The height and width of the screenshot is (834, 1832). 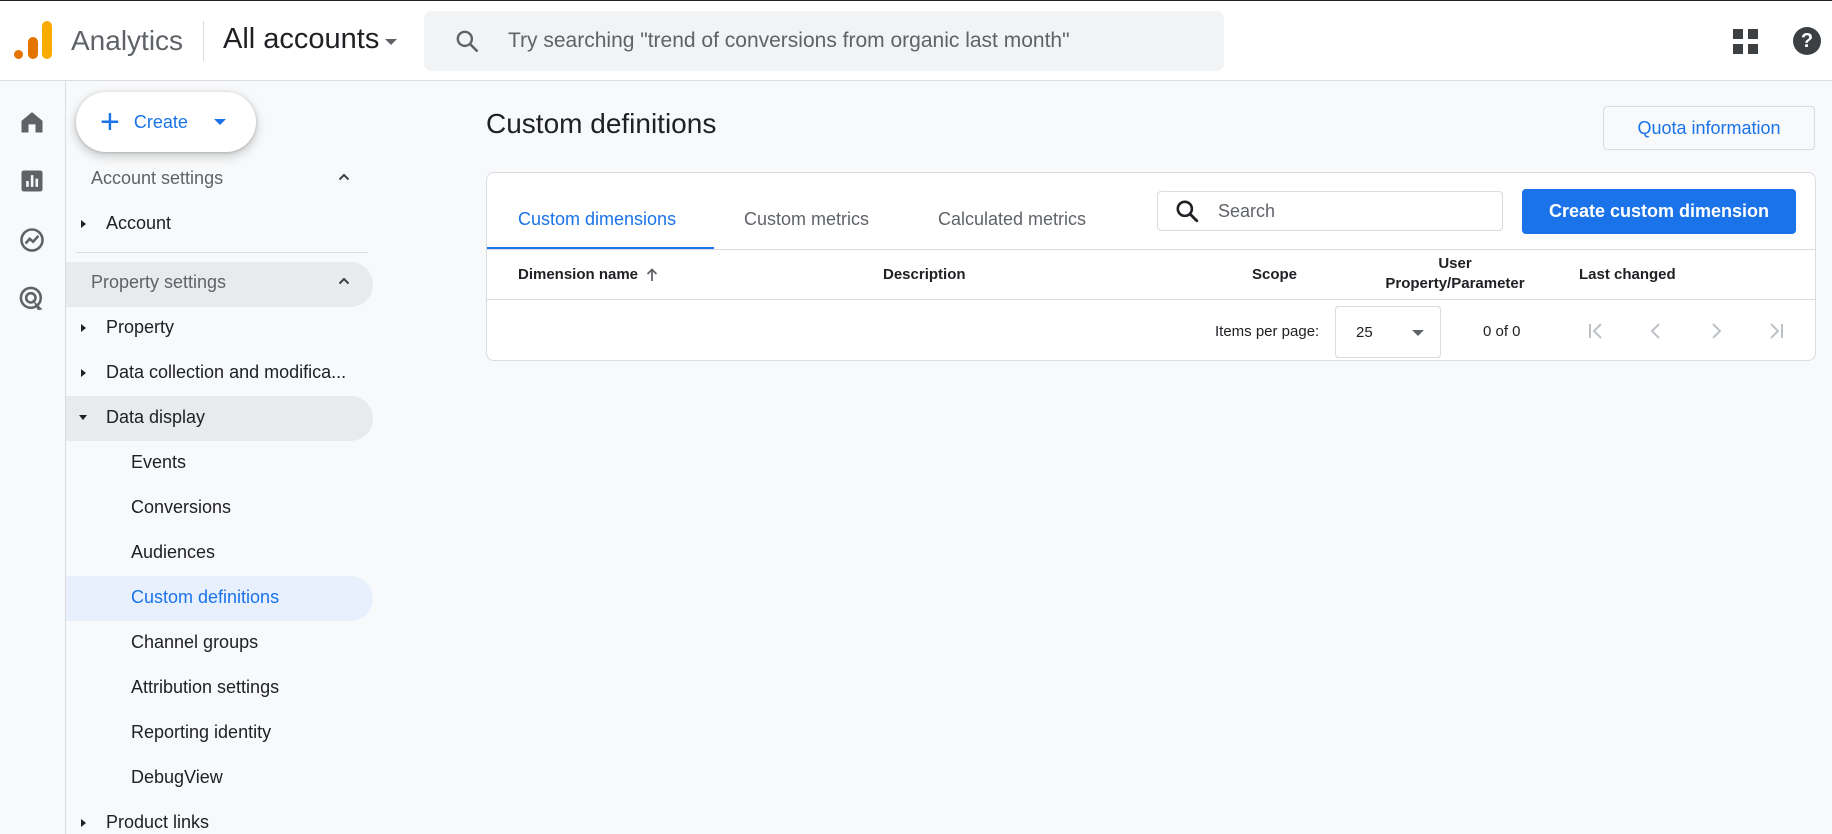 I want to click on column-header-label: Dimension name, so click(x=578, y=274).